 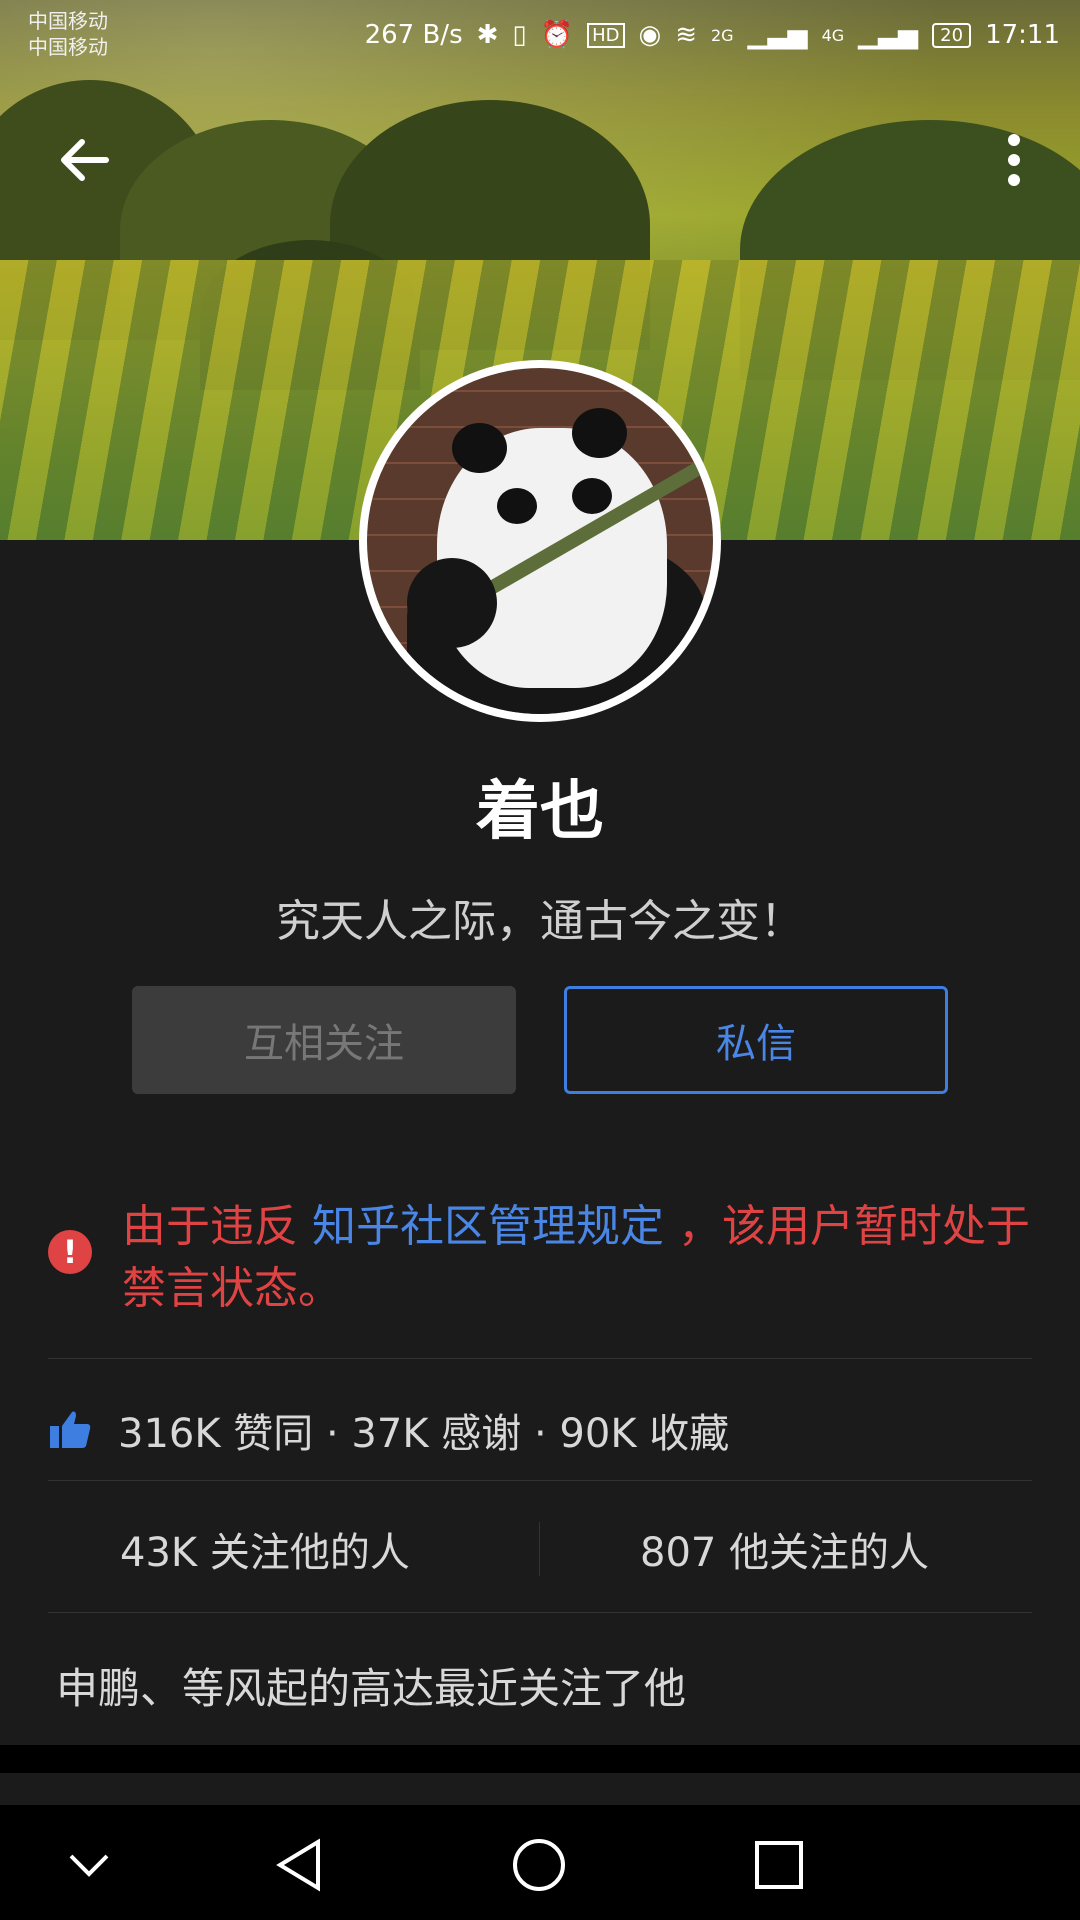 I want to click on profile-name: 着也, so click(x=540, y=812).